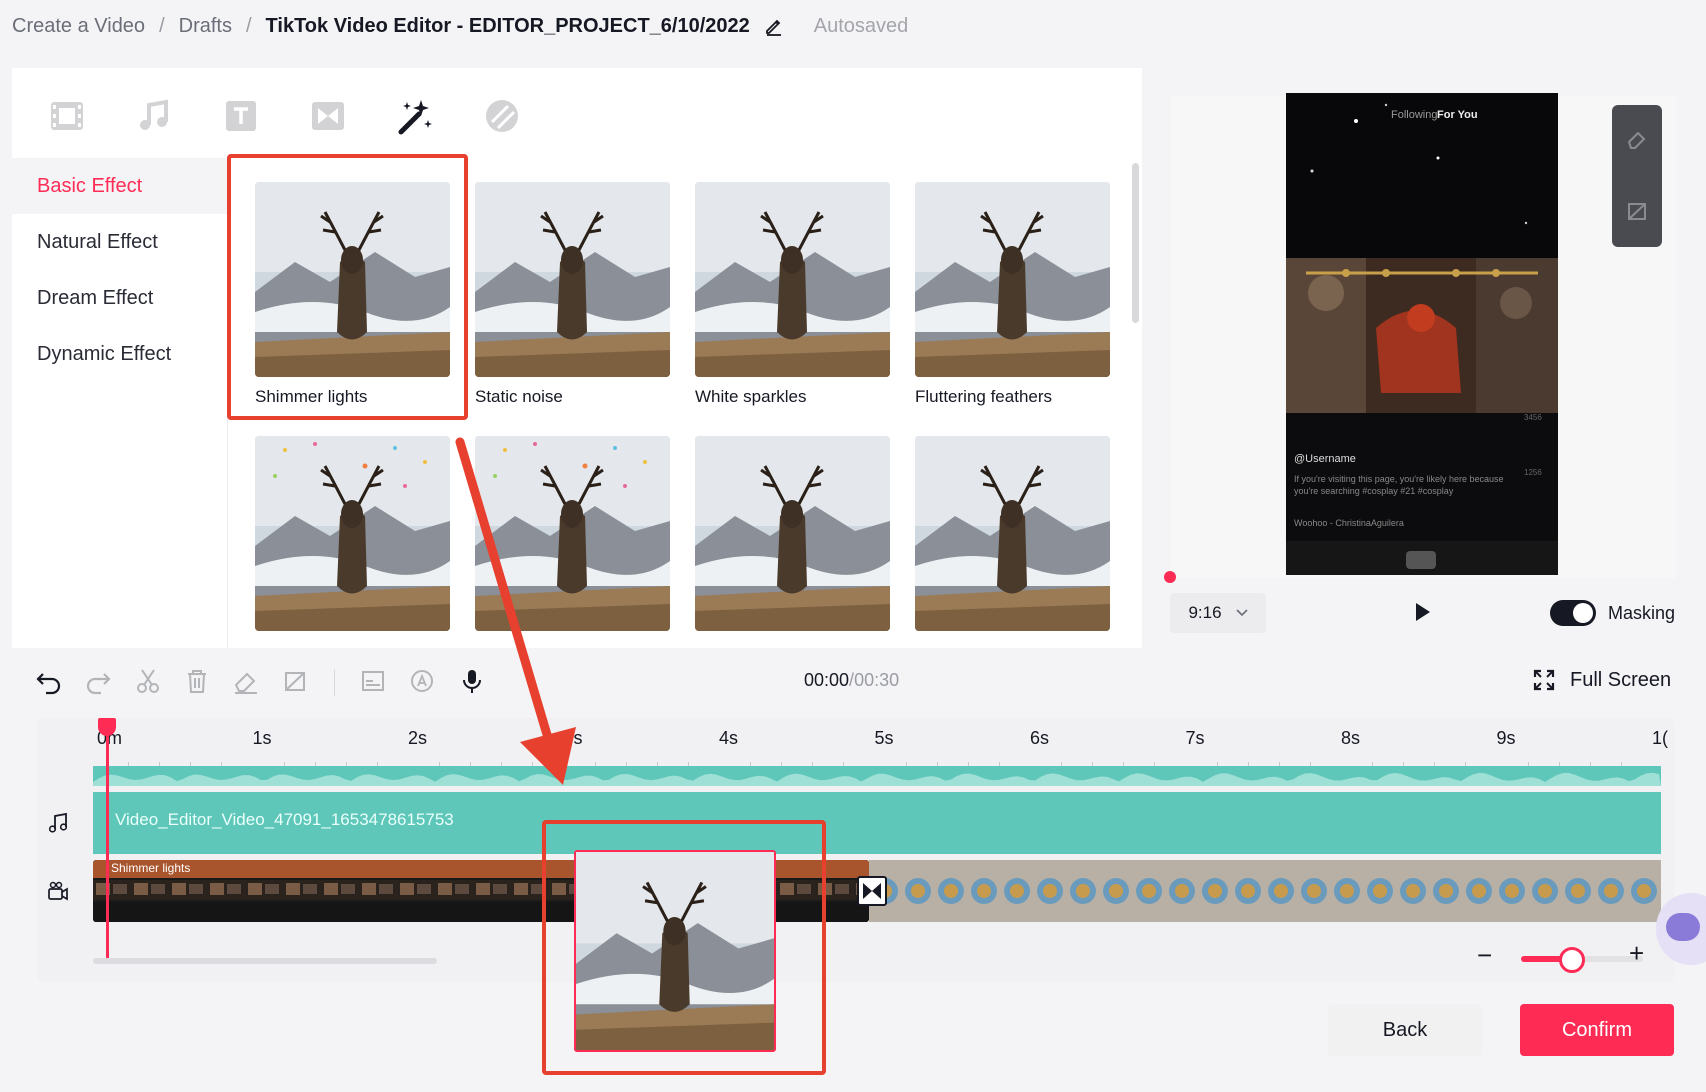 The image size is (1706, 1092). I want to click on ruler-label: 3s, so click(573, 738).